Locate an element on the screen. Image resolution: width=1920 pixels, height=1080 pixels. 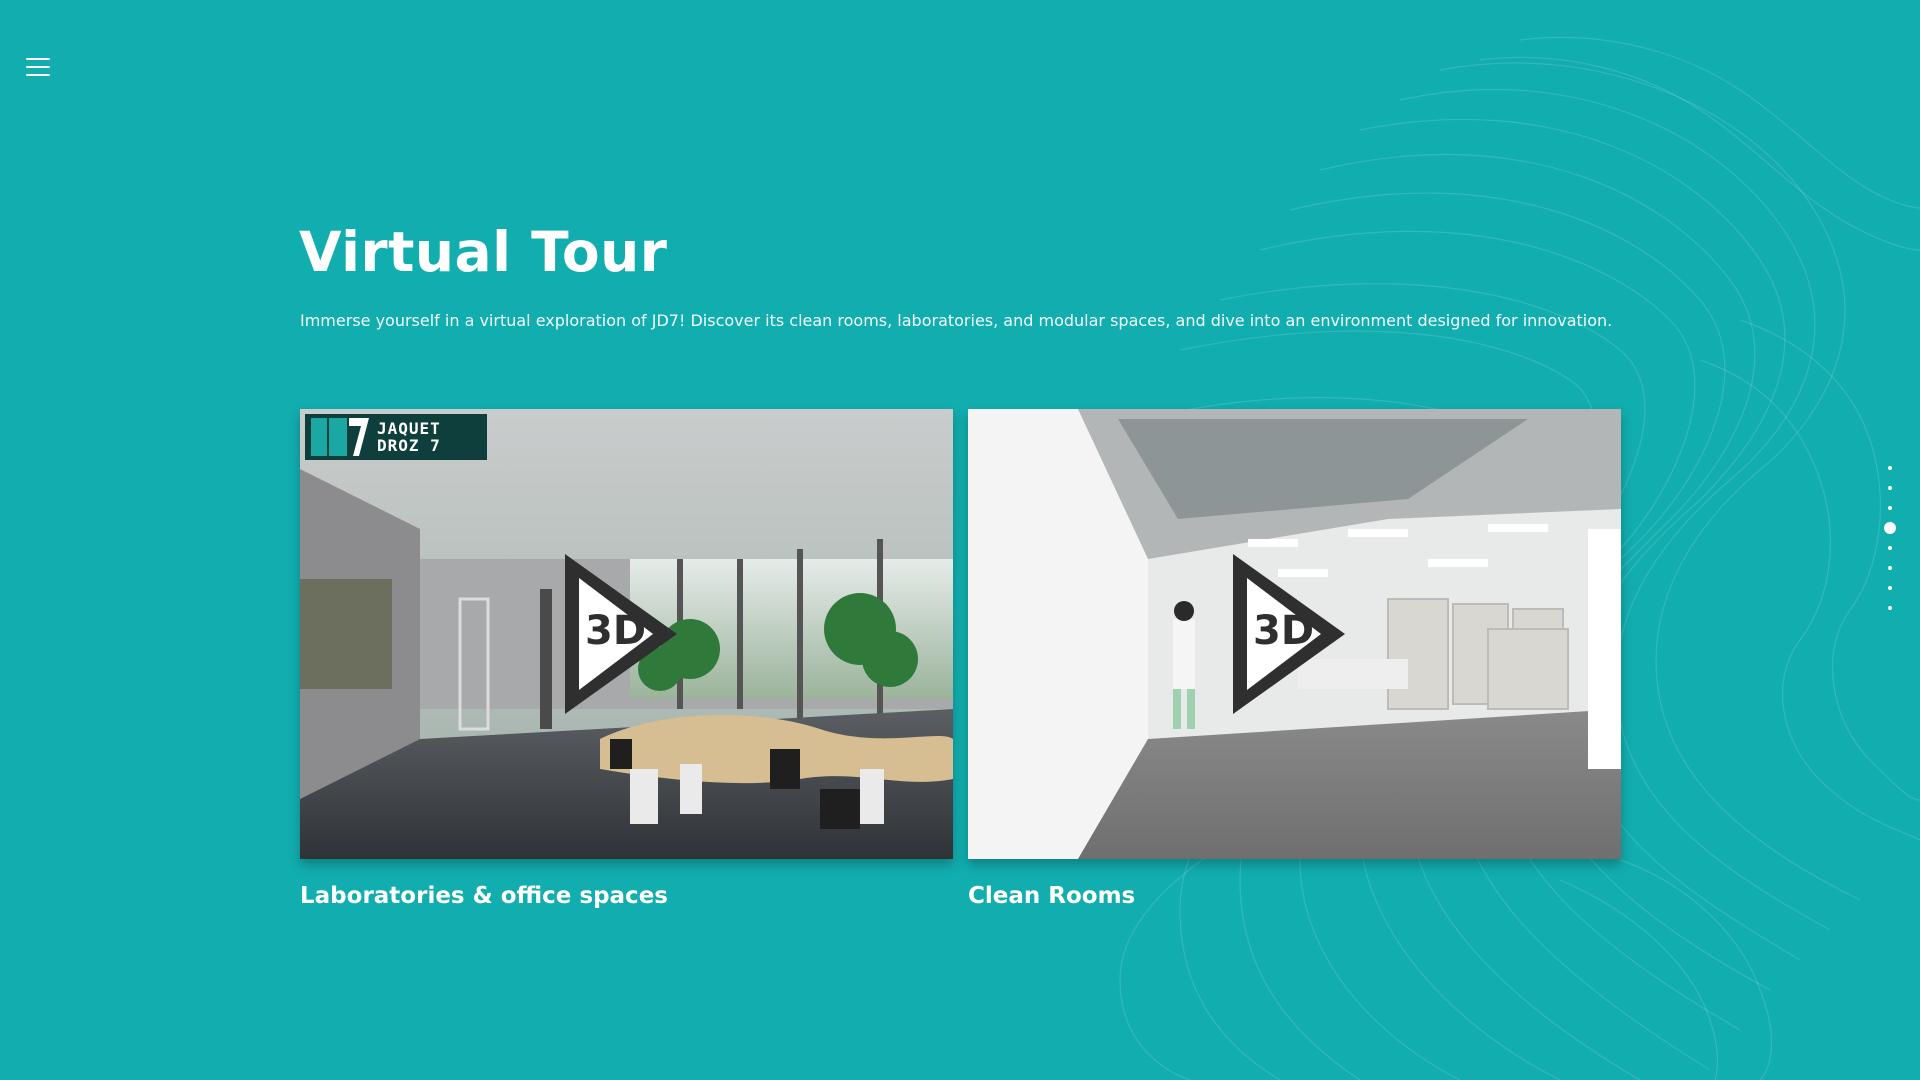
tour-caption-clean-rooms: Clean Rooms is located at coordinates (1051, 896).